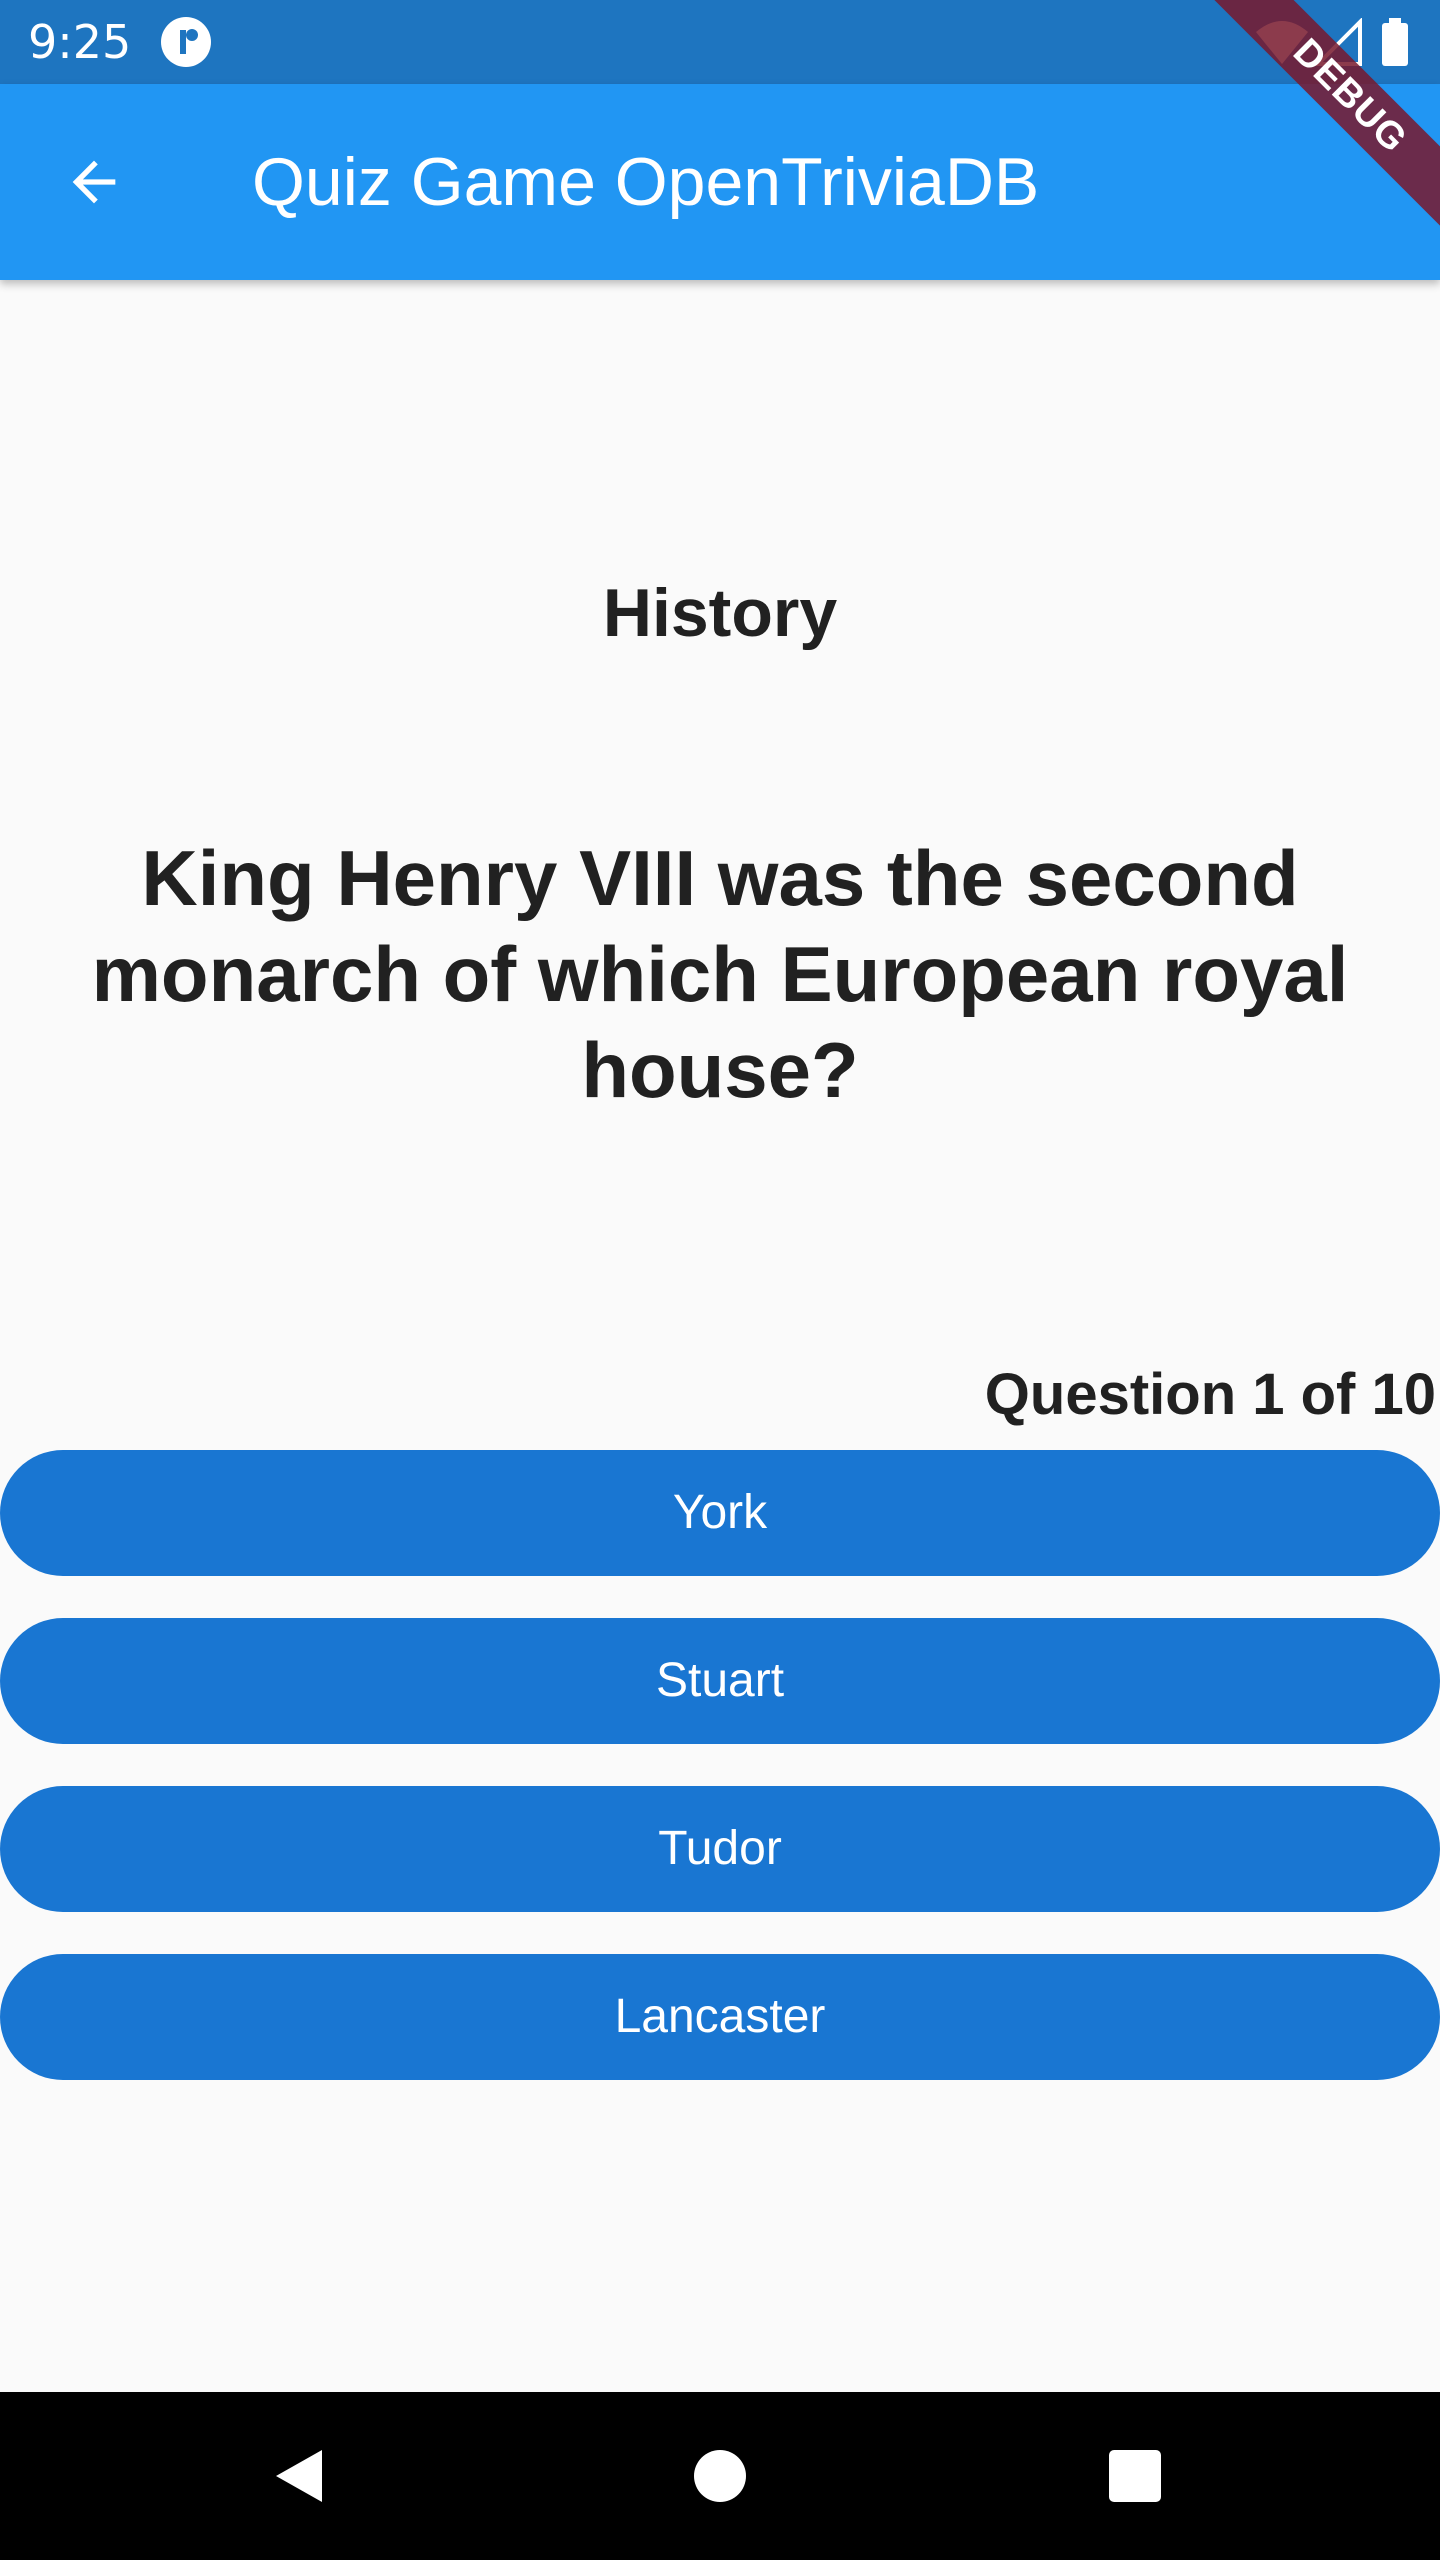  What do you see at coordinates (720, 2017) in the screenshot?
I see `answer-button-lancaster: Lancaster` at bounding box center [720, 2017].